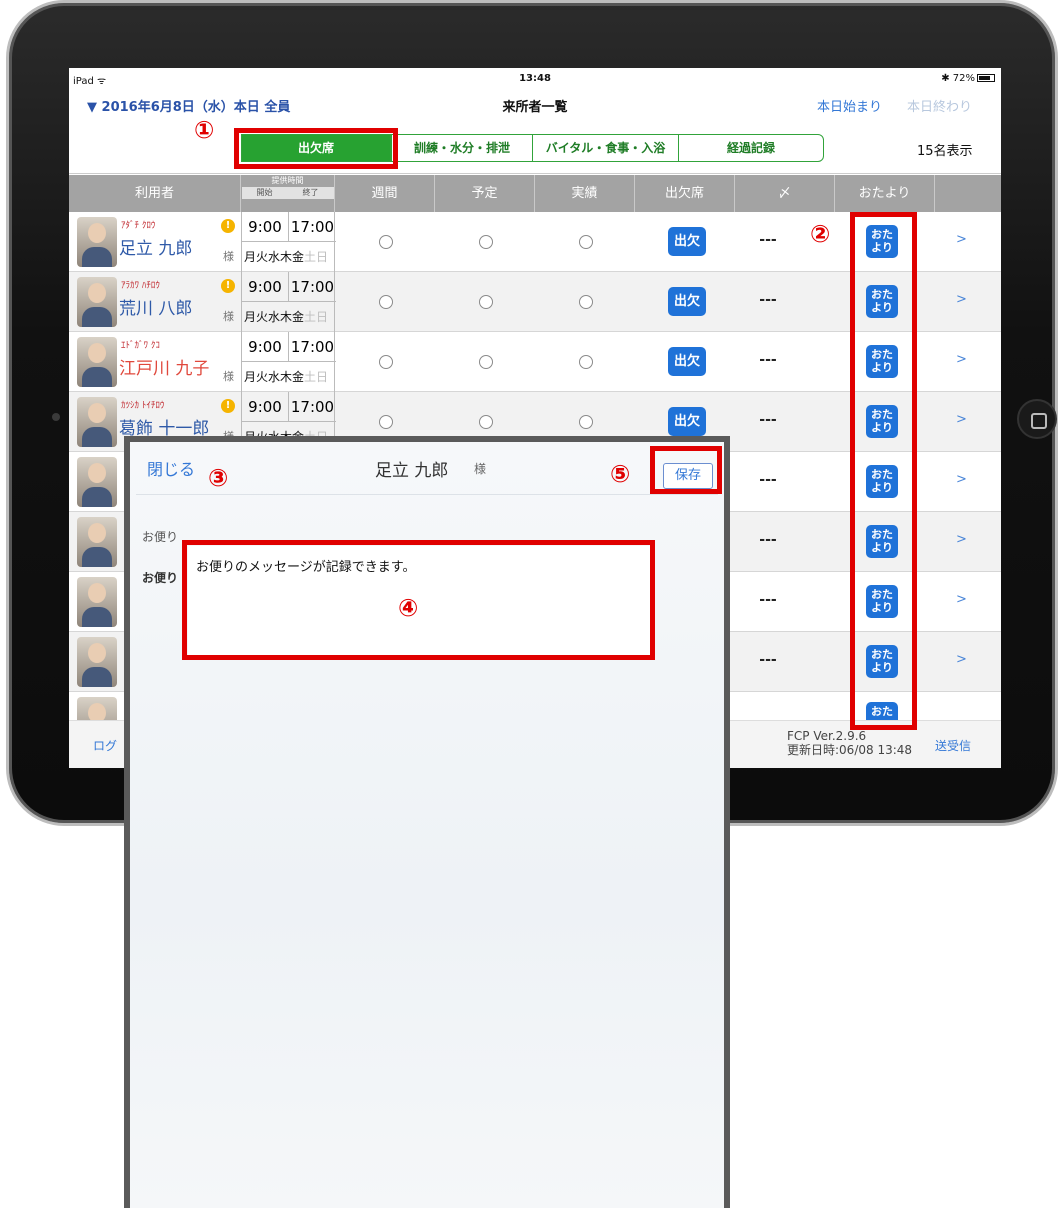 This screenshot has height=1208, width=1061. Describe the element at coordinates (939, 105) in the screenshot. I see `end-of-day-button: 本日終わり` at that location.